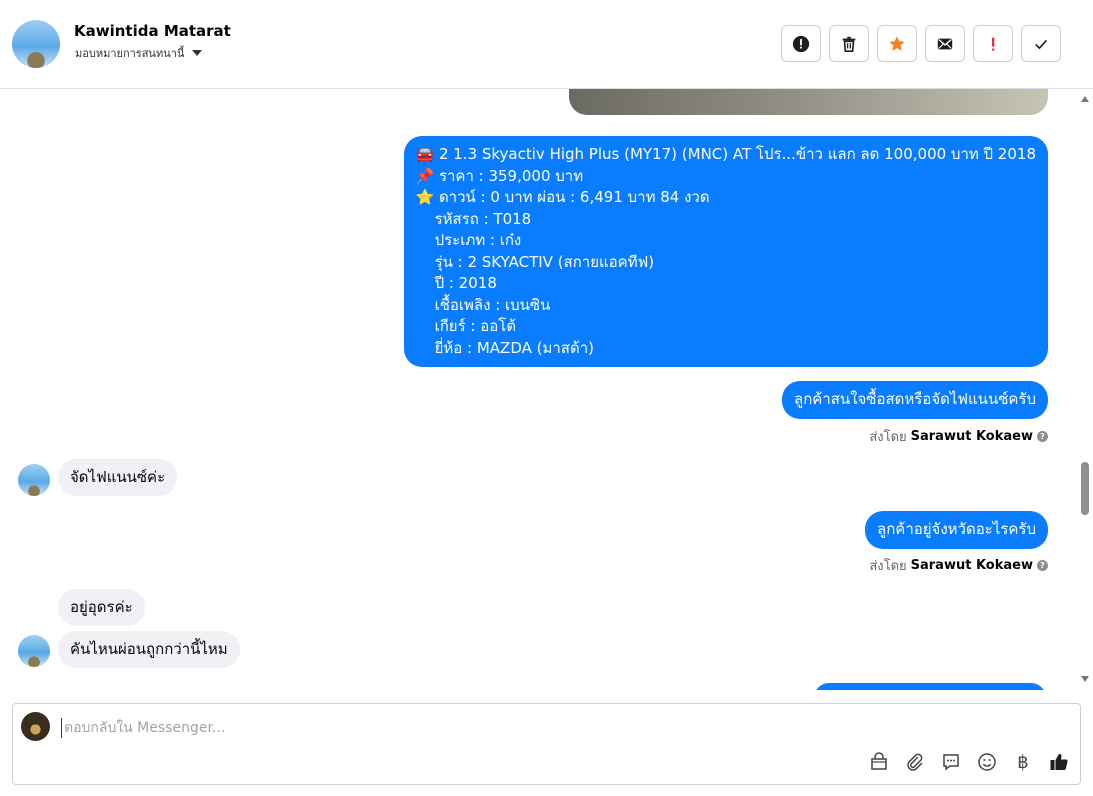  I want to click on paperclip-icon, so click(915, 762).